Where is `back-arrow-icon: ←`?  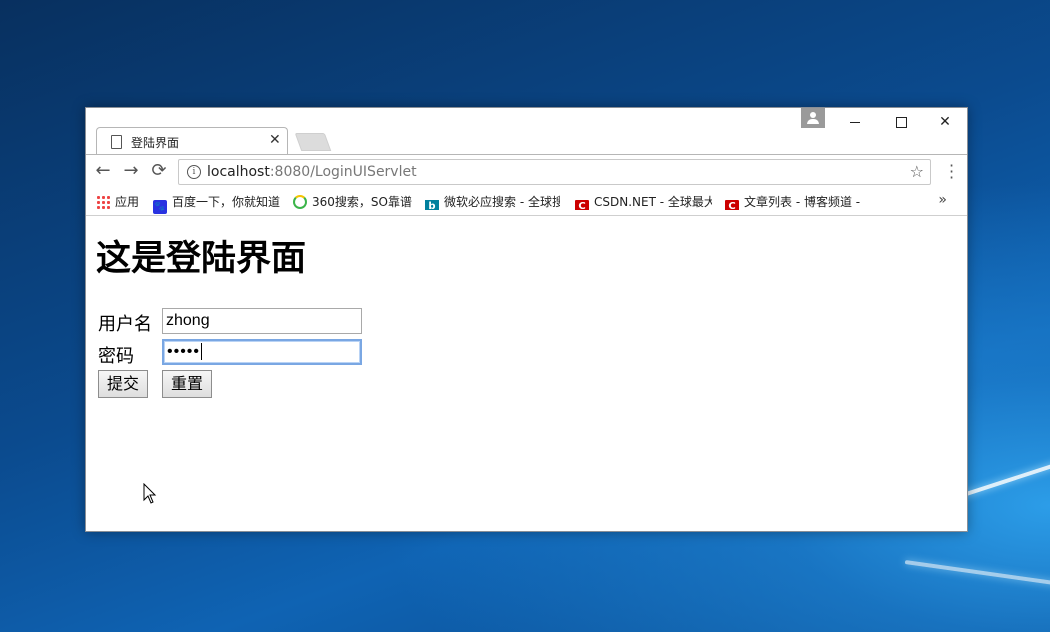 back-arrow-icon: ← is located at coordinates (103, 171).